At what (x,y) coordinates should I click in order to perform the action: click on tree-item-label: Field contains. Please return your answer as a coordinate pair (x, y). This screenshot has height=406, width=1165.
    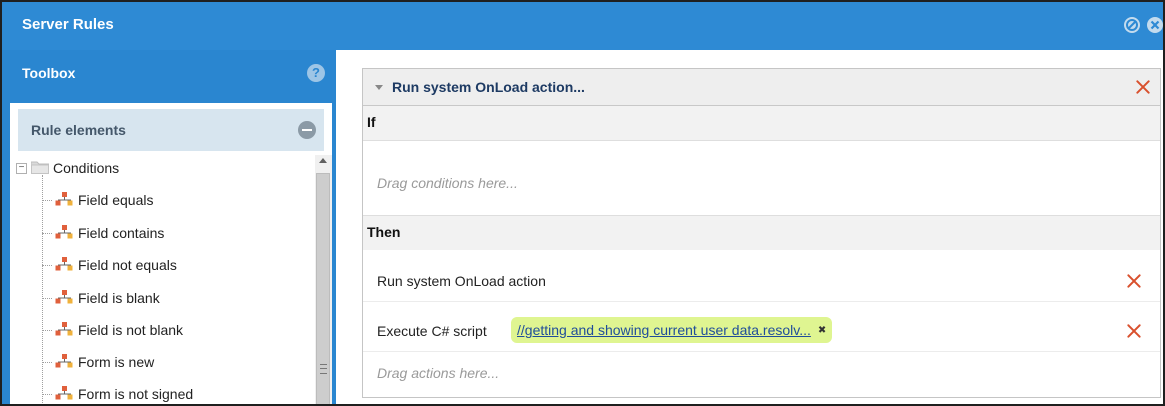
    Looking at the image, I should click on (121, 233).